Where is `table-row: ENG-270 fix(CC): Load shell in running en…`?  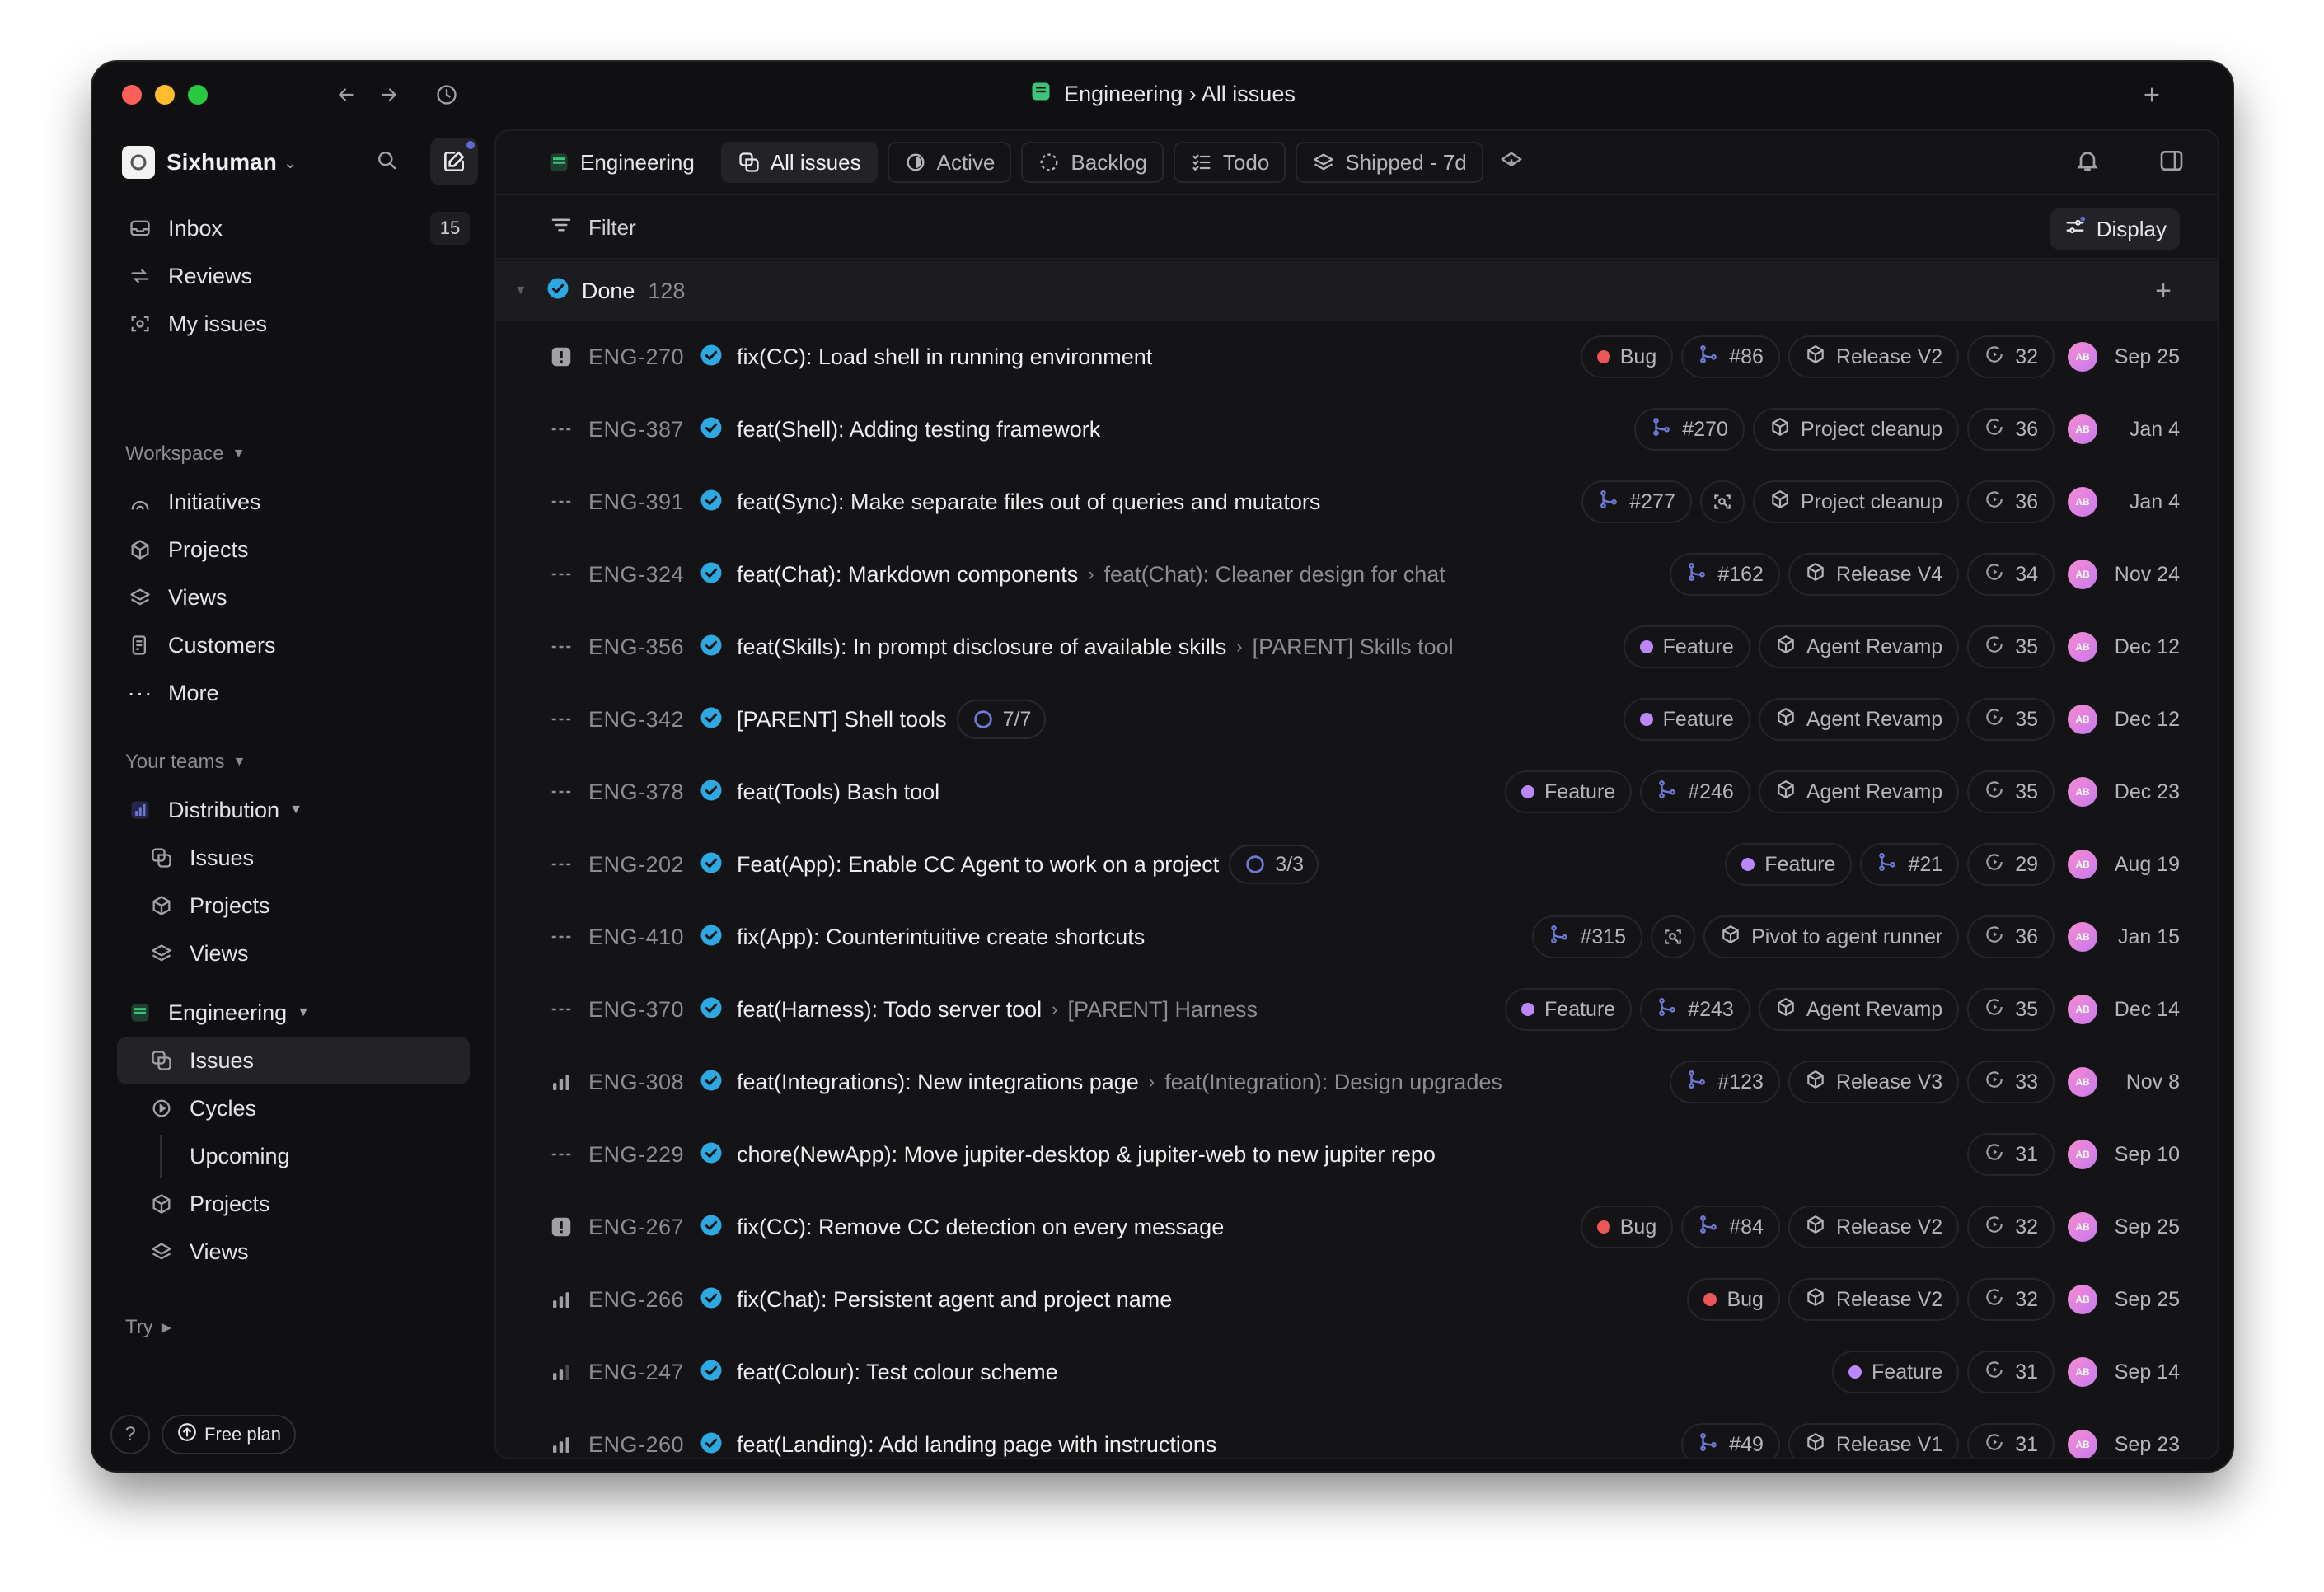
table-row: ENG-270 fix(CC): Load shell in running en… is located at coordinates (1357, 357).